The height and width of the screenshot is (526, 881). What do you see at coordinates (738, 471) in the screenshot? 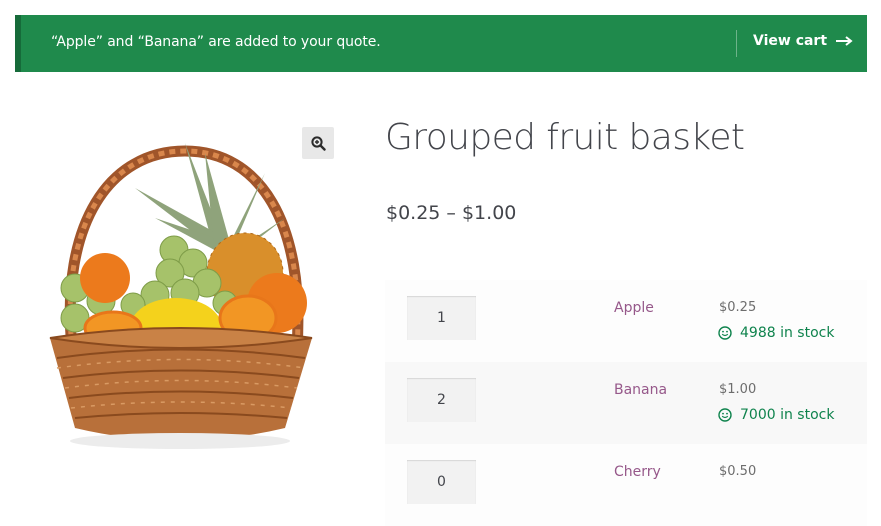
I see `product-price-cherry: $0.50` at bounding box center [738, 471].